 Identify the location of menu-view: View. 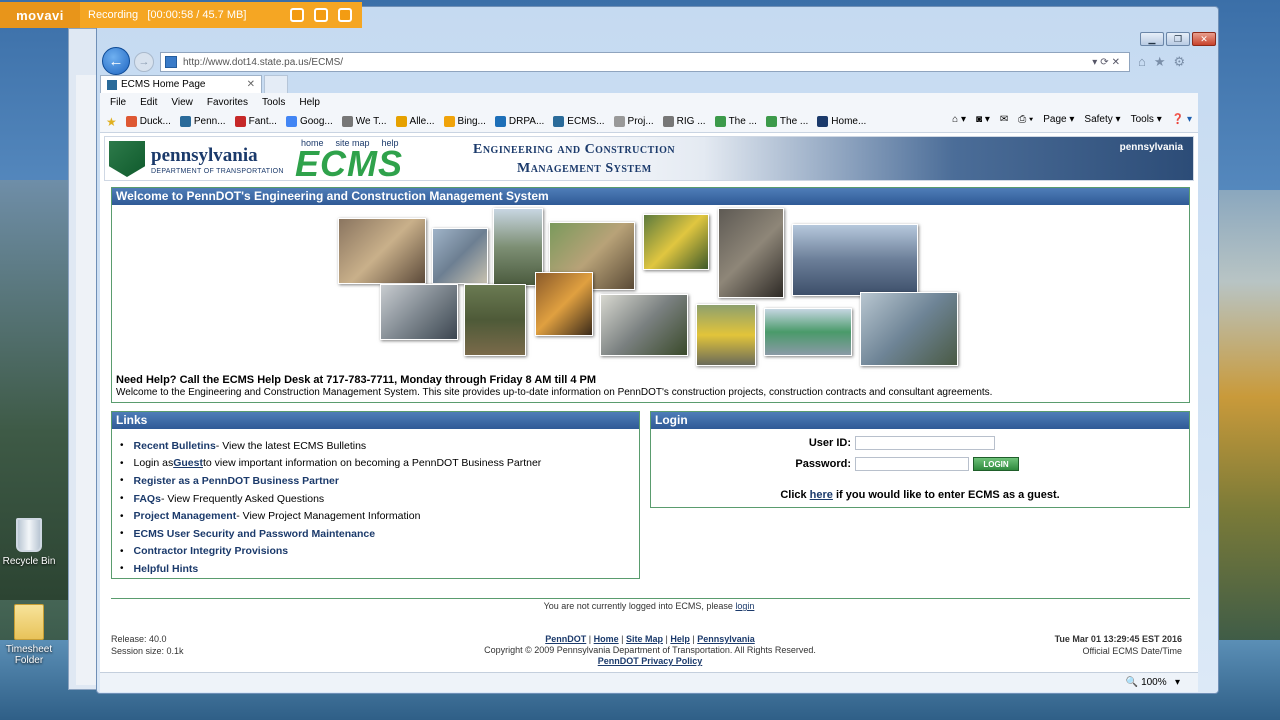
(182, 102).